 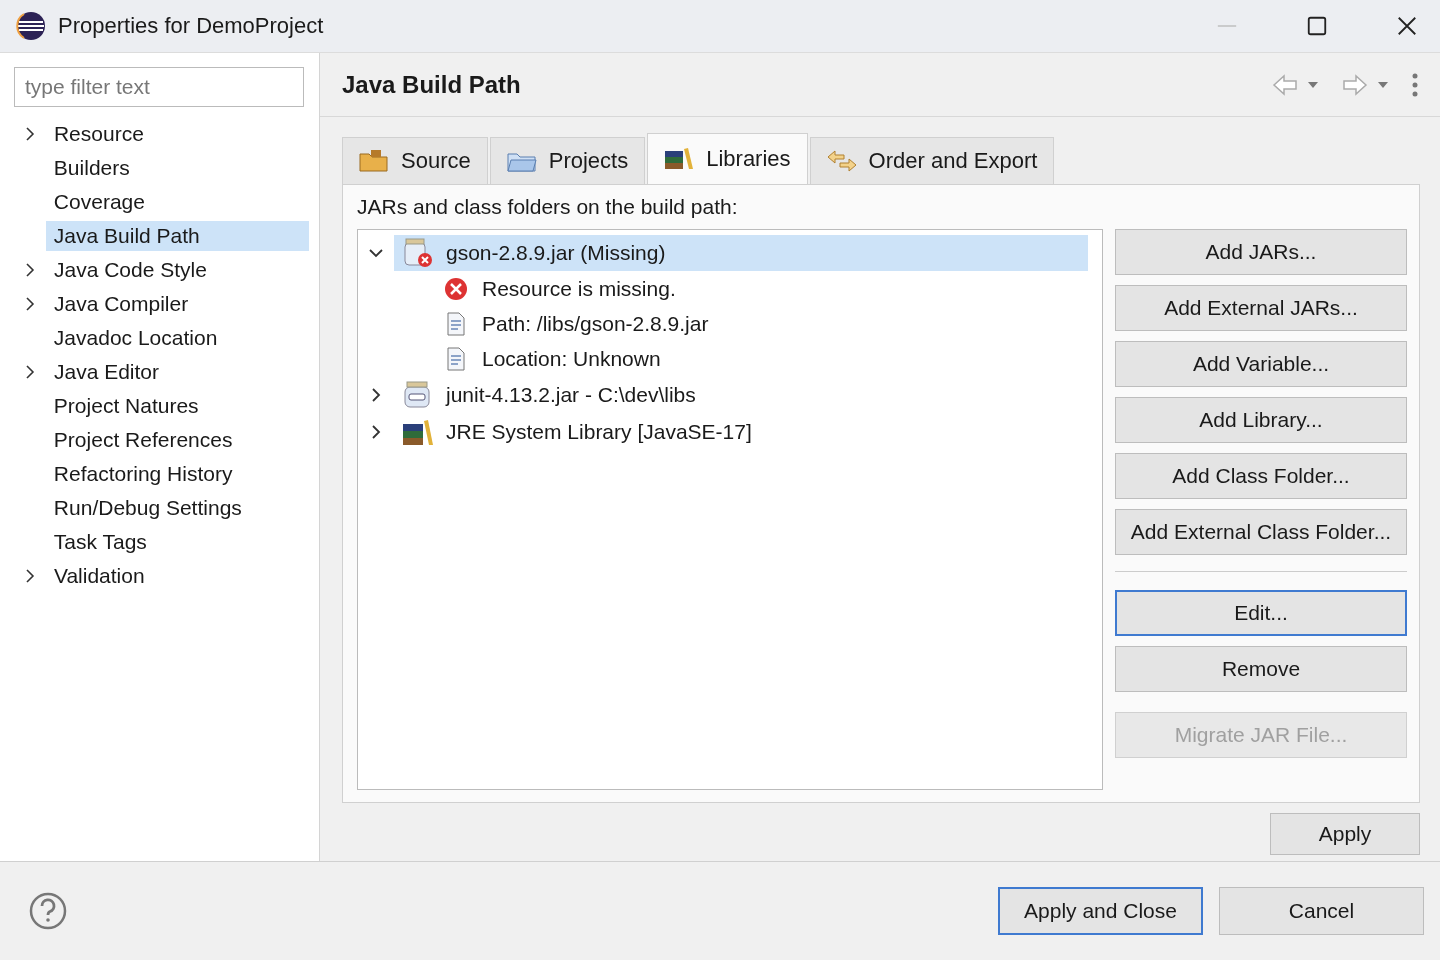 I want to click on sidebar-item: Coverage, so click(x=177, y=202).